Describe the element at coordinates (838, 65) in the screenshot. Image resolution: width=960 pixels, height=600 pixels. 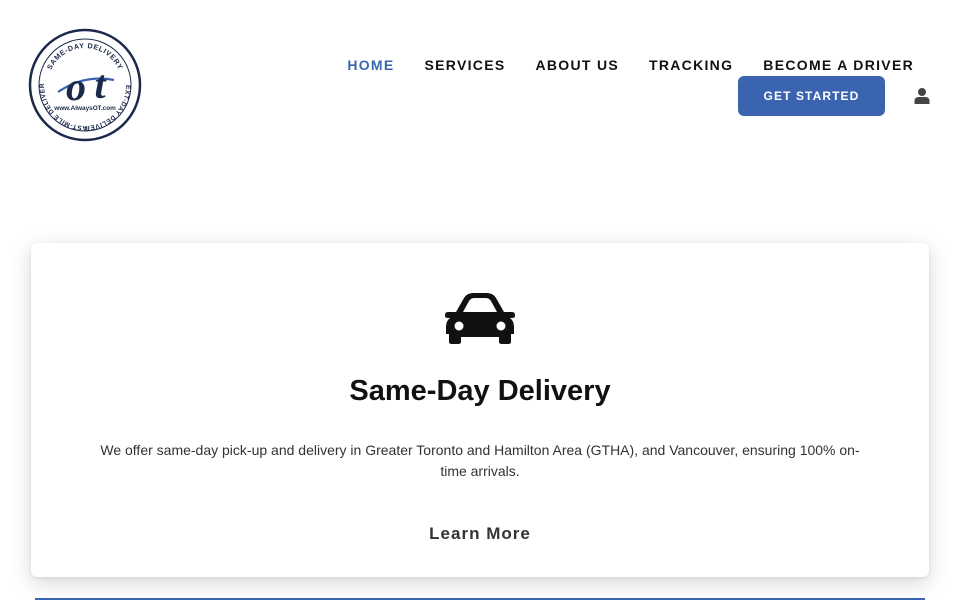
I see `nav-item-become-a-driver: BECOME A DRIVER` at that location.